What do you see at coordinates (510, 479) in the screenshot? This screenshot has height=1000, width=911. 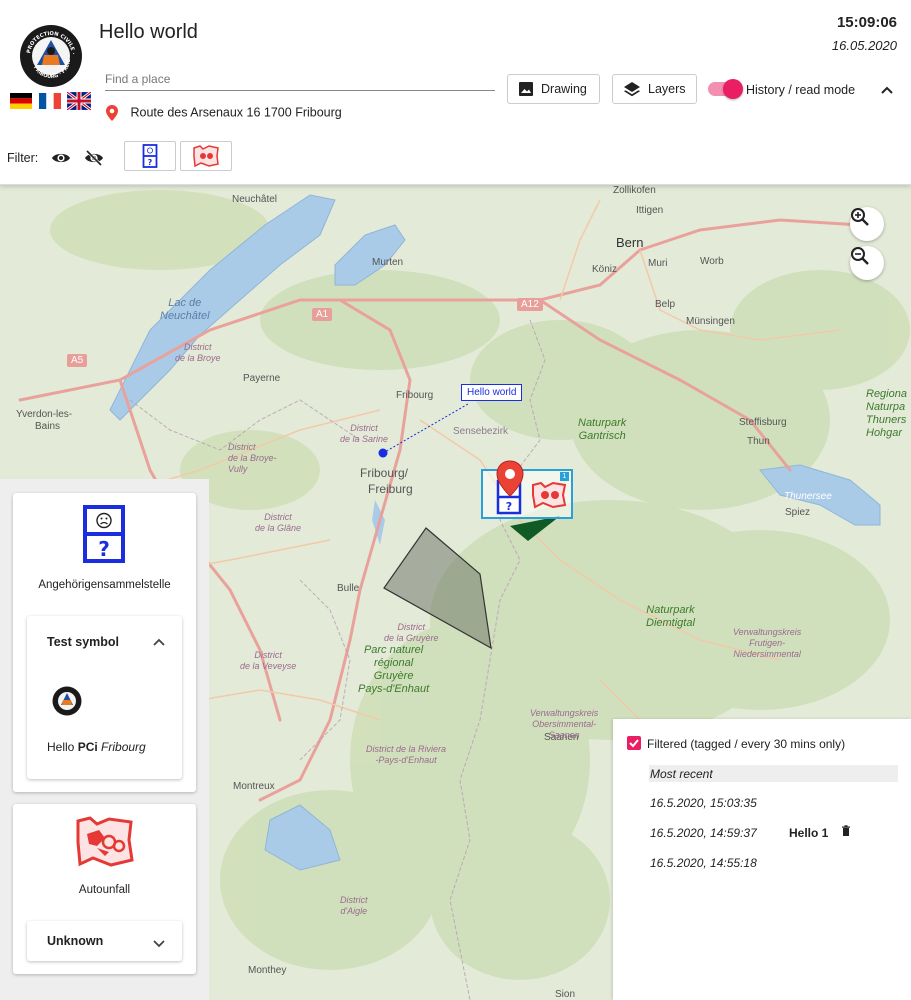 I see `location-marker-icon` at bounding box center [510, 479].